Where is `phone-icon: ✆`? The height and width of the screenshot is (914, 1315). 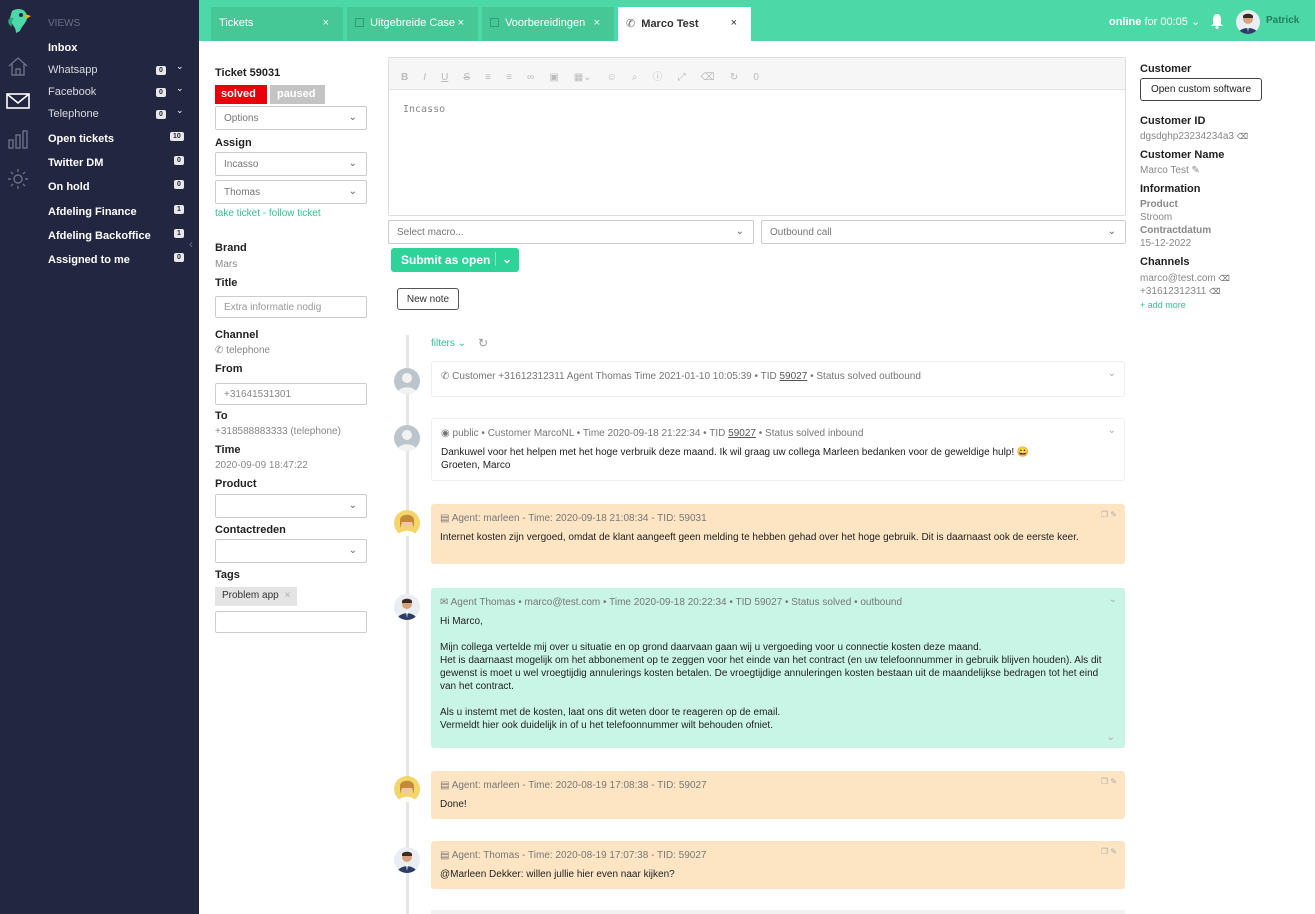
phone-icon: ✆ is located at coordinates (219, 350).